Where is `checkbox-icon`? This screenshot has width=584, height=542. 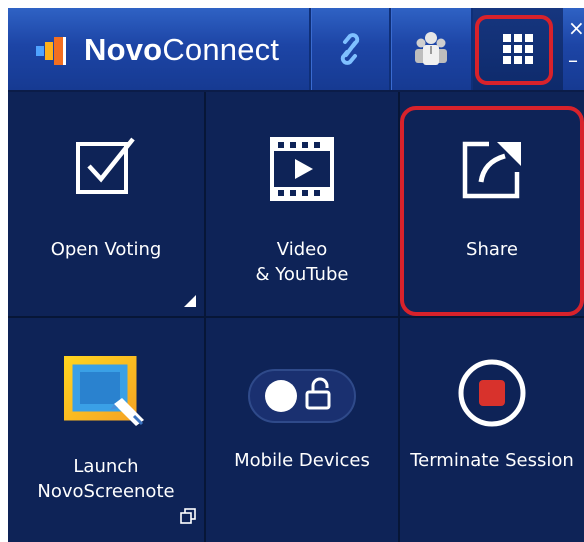 checkbox-icon is located at coordinates (105, 165).